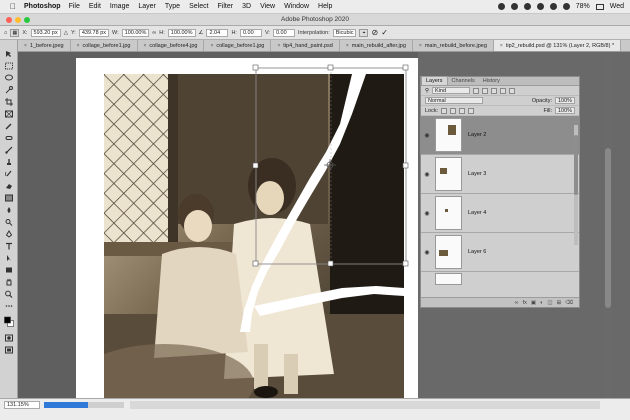  I want to click on lock-pixels-icon, so click(444, 110).